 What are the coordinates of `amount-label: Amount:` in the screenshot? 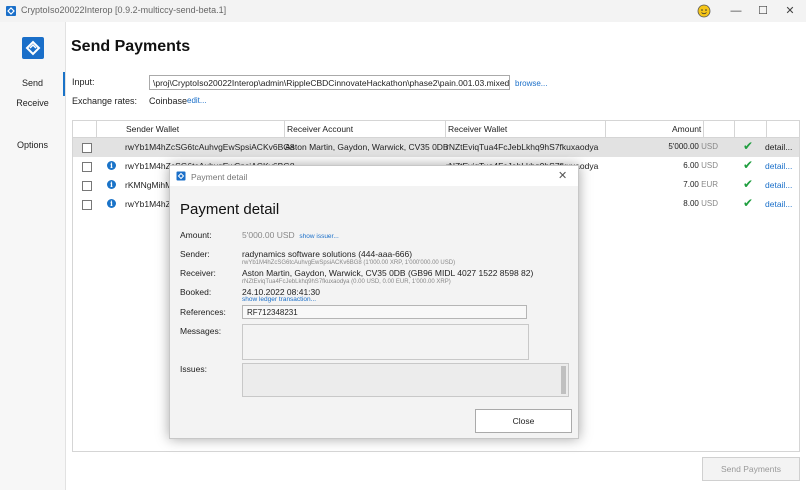 It's located at (196, 235).